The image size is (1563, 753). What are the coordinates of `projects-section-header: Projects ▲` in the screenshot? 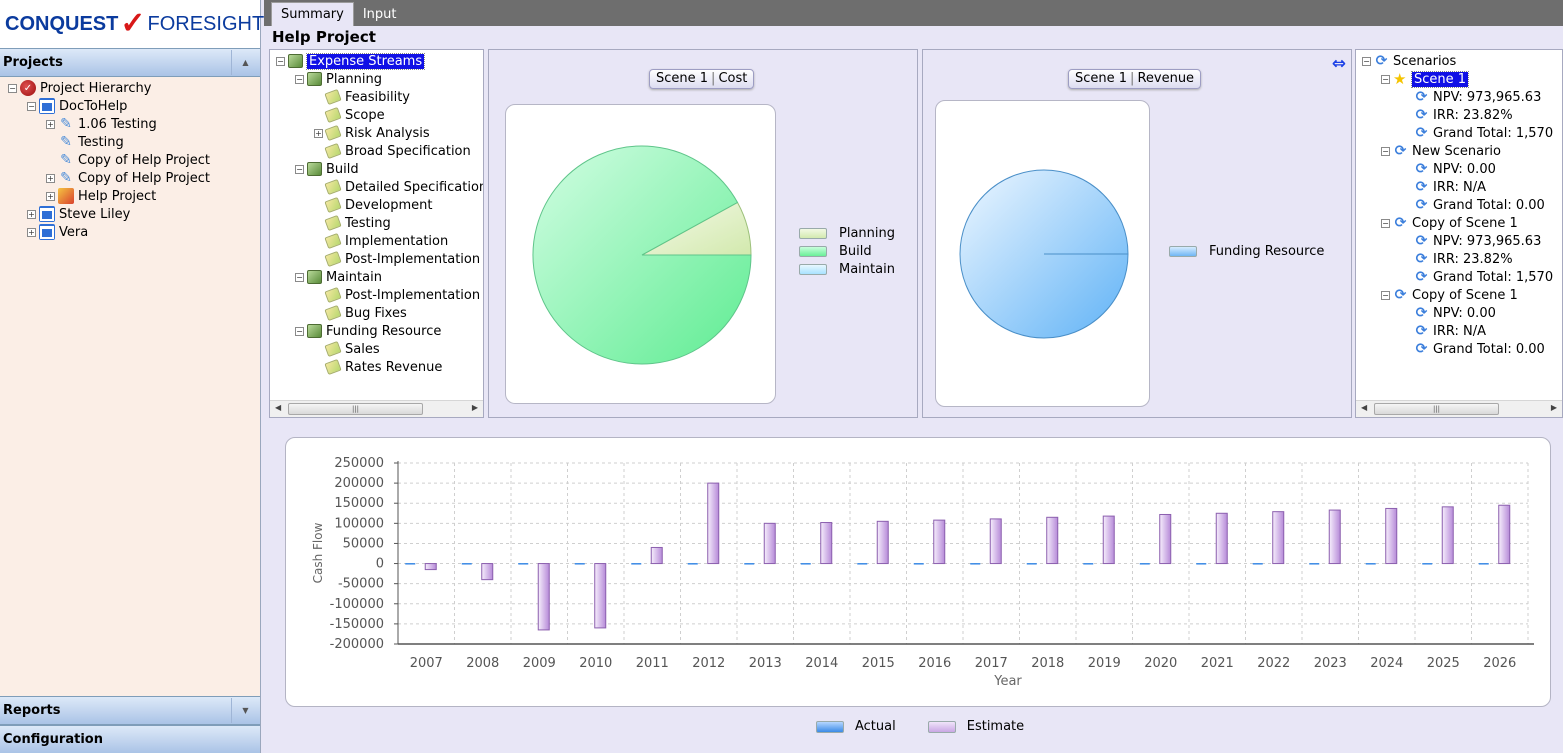 It's located at (130, 62).